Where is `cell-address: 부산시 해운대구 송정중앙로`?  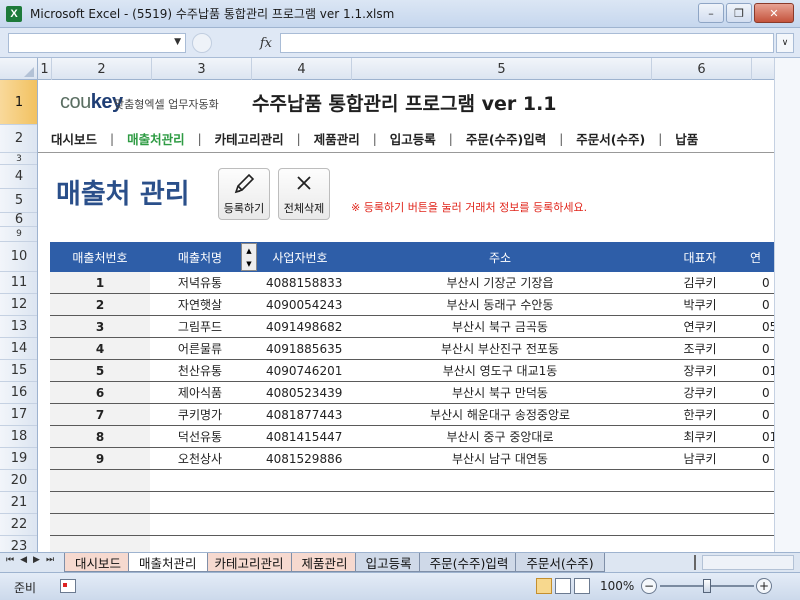 cell-address: 부산시 해운대구 송정중앙로 is located at coordinates (500, 414).